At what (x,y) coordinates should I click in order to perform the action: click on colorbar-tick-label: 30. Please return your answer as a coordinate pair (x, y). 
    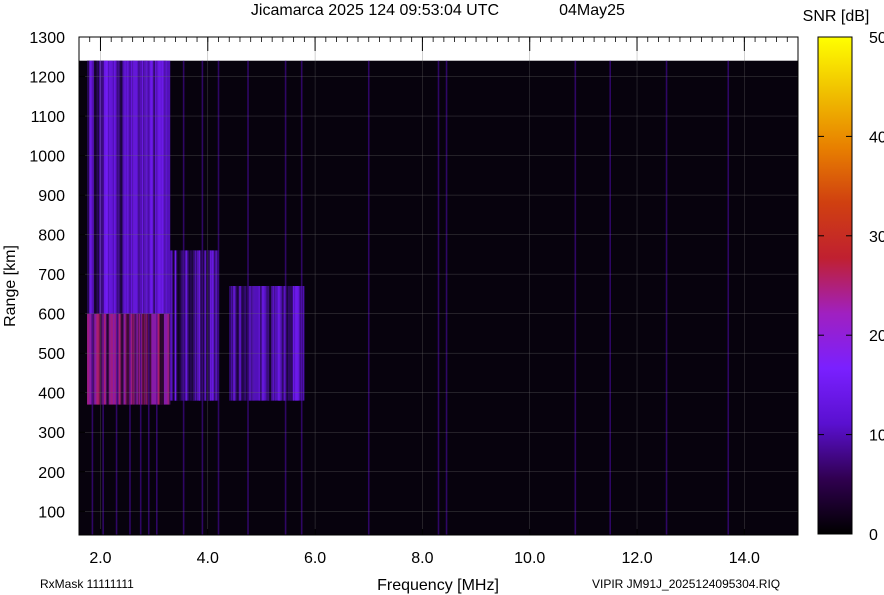
    Looking at the image, I should click on (876, 237).